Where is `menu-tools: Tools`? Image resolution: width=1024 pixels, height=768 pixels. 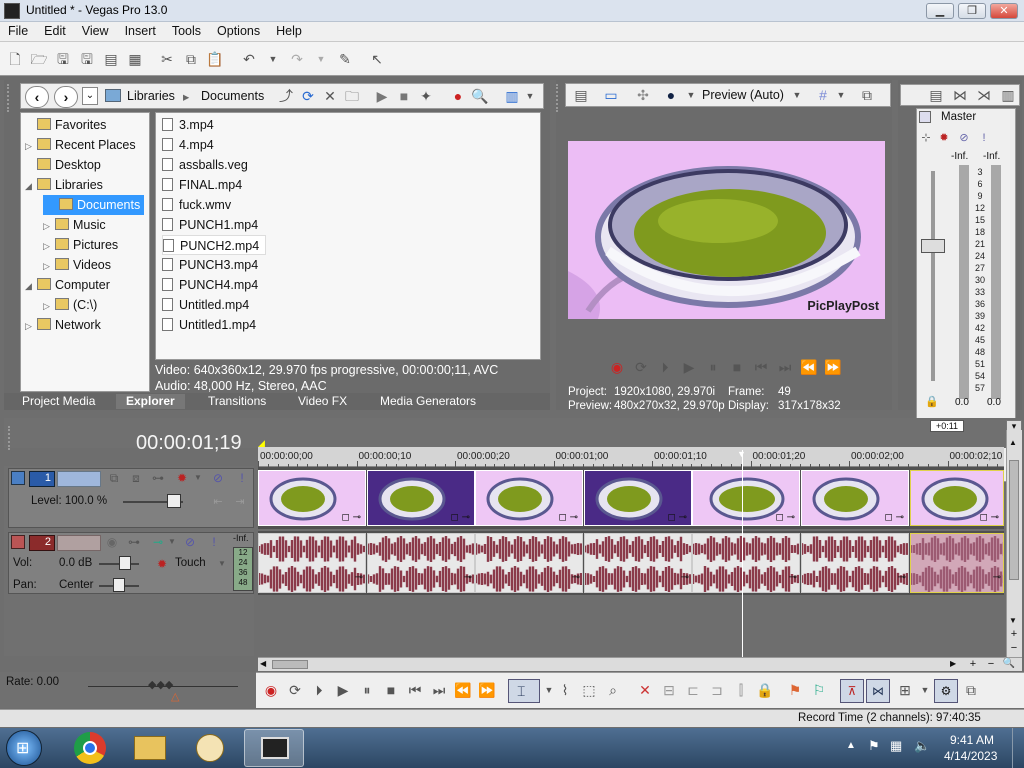 menu-tools: Tools is located at coordinates (186, 30).